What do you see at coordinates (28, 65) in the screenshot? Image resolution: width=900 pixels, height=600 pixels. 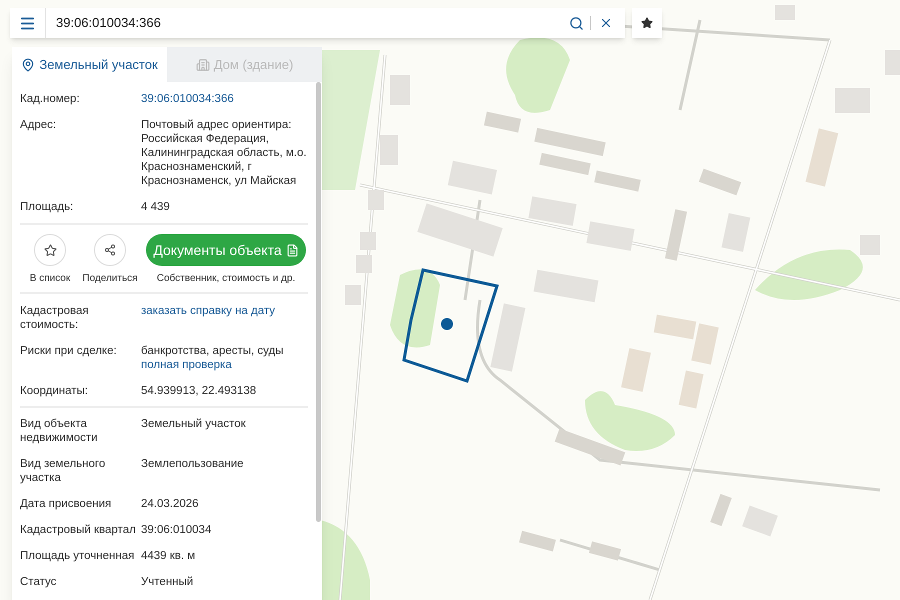 I see `pin-icon` at bounding box center [28, 65].